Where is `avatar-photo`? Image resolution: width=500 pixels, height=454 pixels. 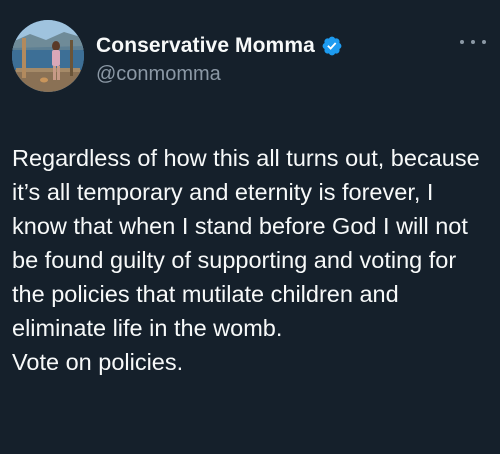 avatar-photo is located at coordinates (48, 56).